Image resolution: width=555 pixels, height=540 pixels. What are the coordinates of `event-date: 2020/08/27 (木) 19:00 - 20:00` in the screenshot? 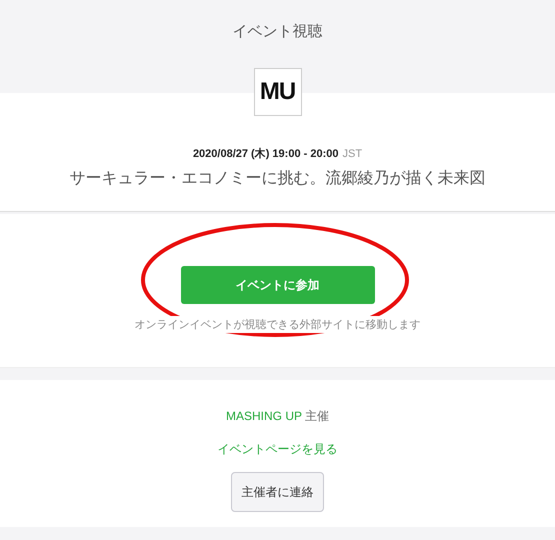 It's located at (265, 154).